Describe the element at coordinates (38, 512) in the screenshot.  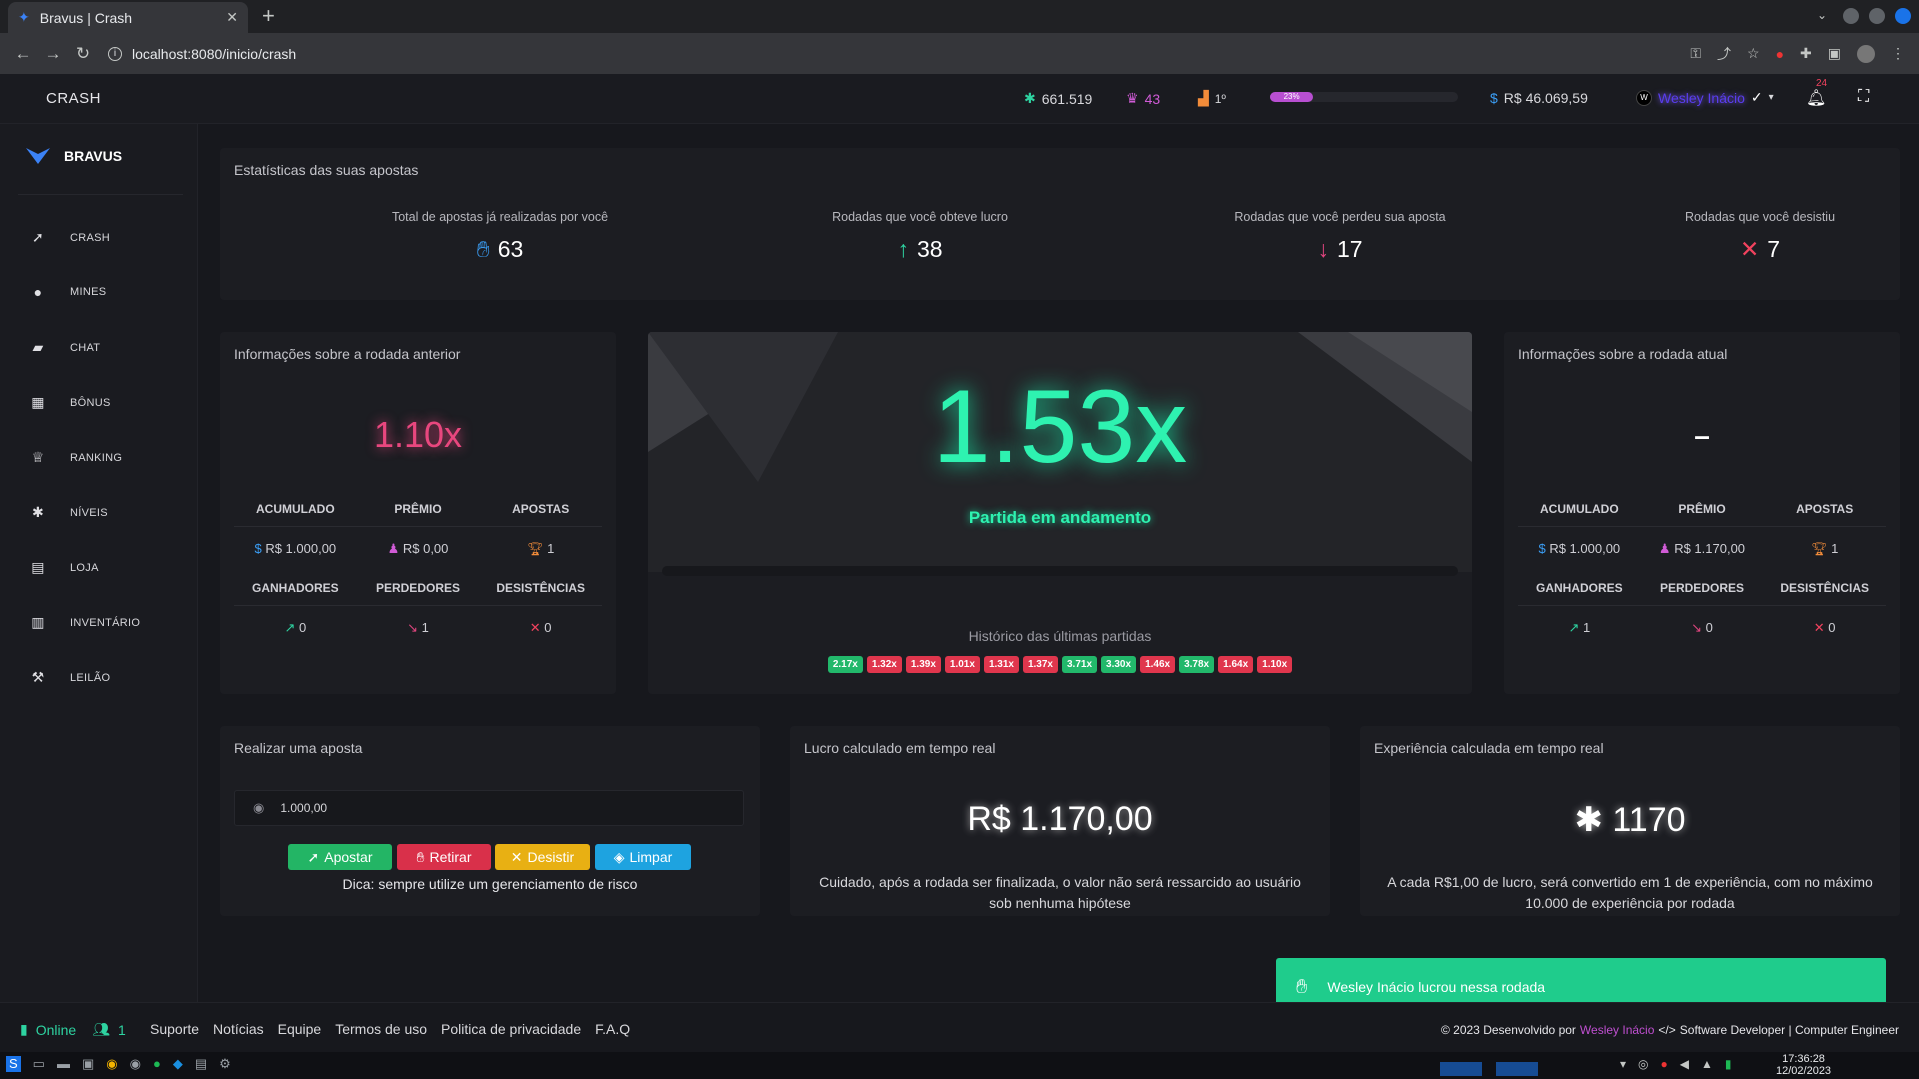
I see `asterisk-icon: ✱` at that location.